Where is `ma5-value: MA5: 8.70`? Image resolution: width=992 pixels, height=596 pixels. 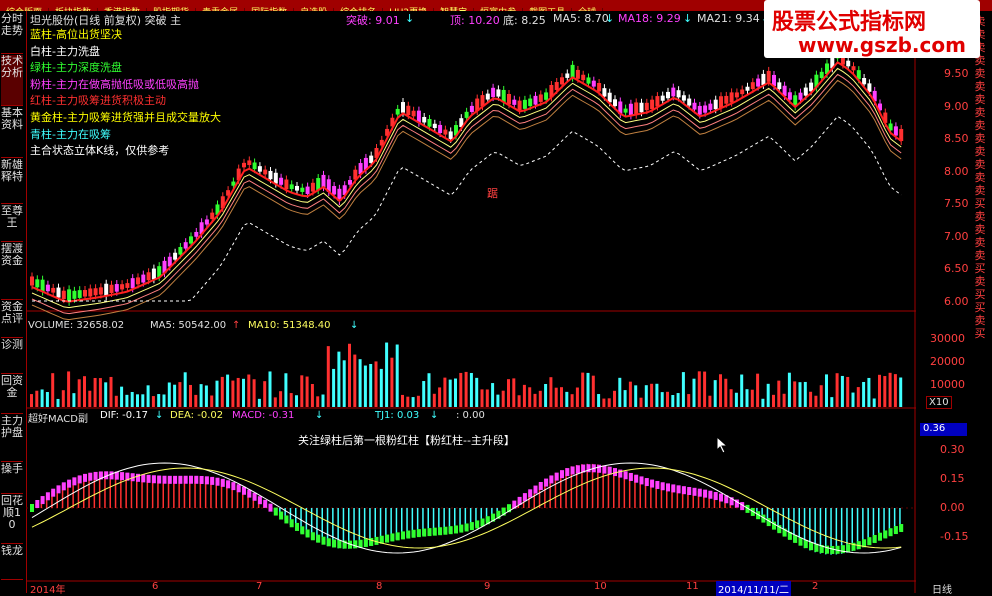 ma5-value: MA5: 8.70 is located at coordinates (581, 18).